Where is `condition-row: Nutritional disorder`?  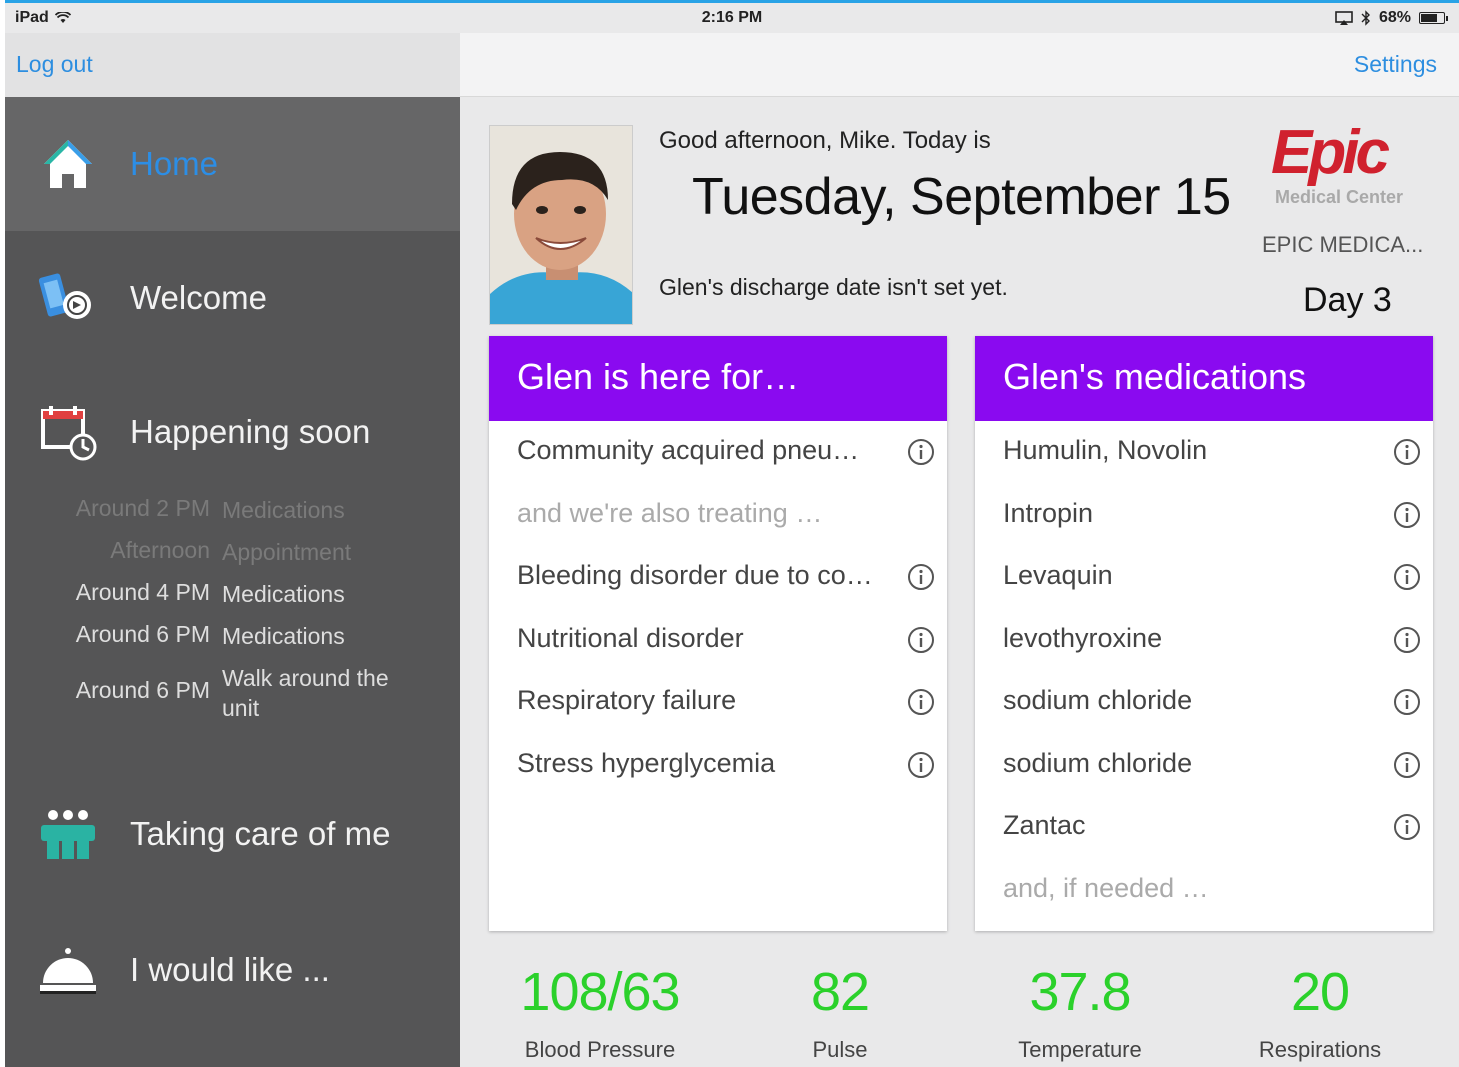
condition-row: Nutritional disorder is located at coordinates (718, 640).